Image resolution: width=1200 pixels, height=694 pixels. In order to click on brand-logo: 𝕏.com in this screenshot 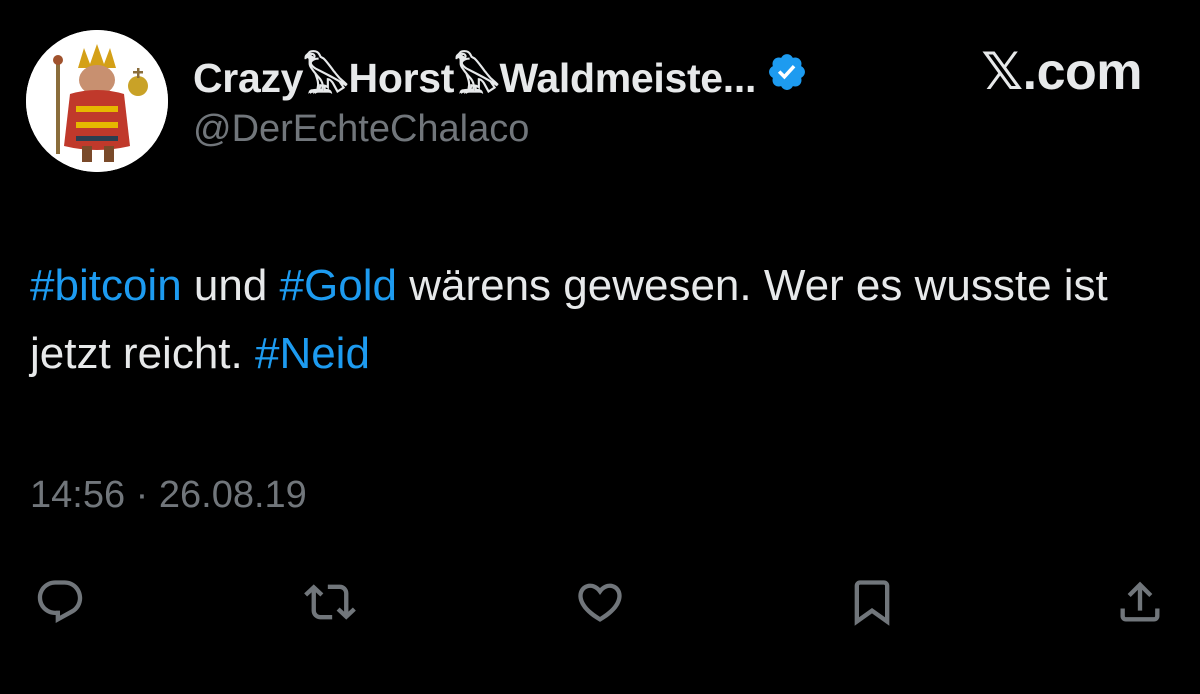, I will do `click(1061, 72)`.